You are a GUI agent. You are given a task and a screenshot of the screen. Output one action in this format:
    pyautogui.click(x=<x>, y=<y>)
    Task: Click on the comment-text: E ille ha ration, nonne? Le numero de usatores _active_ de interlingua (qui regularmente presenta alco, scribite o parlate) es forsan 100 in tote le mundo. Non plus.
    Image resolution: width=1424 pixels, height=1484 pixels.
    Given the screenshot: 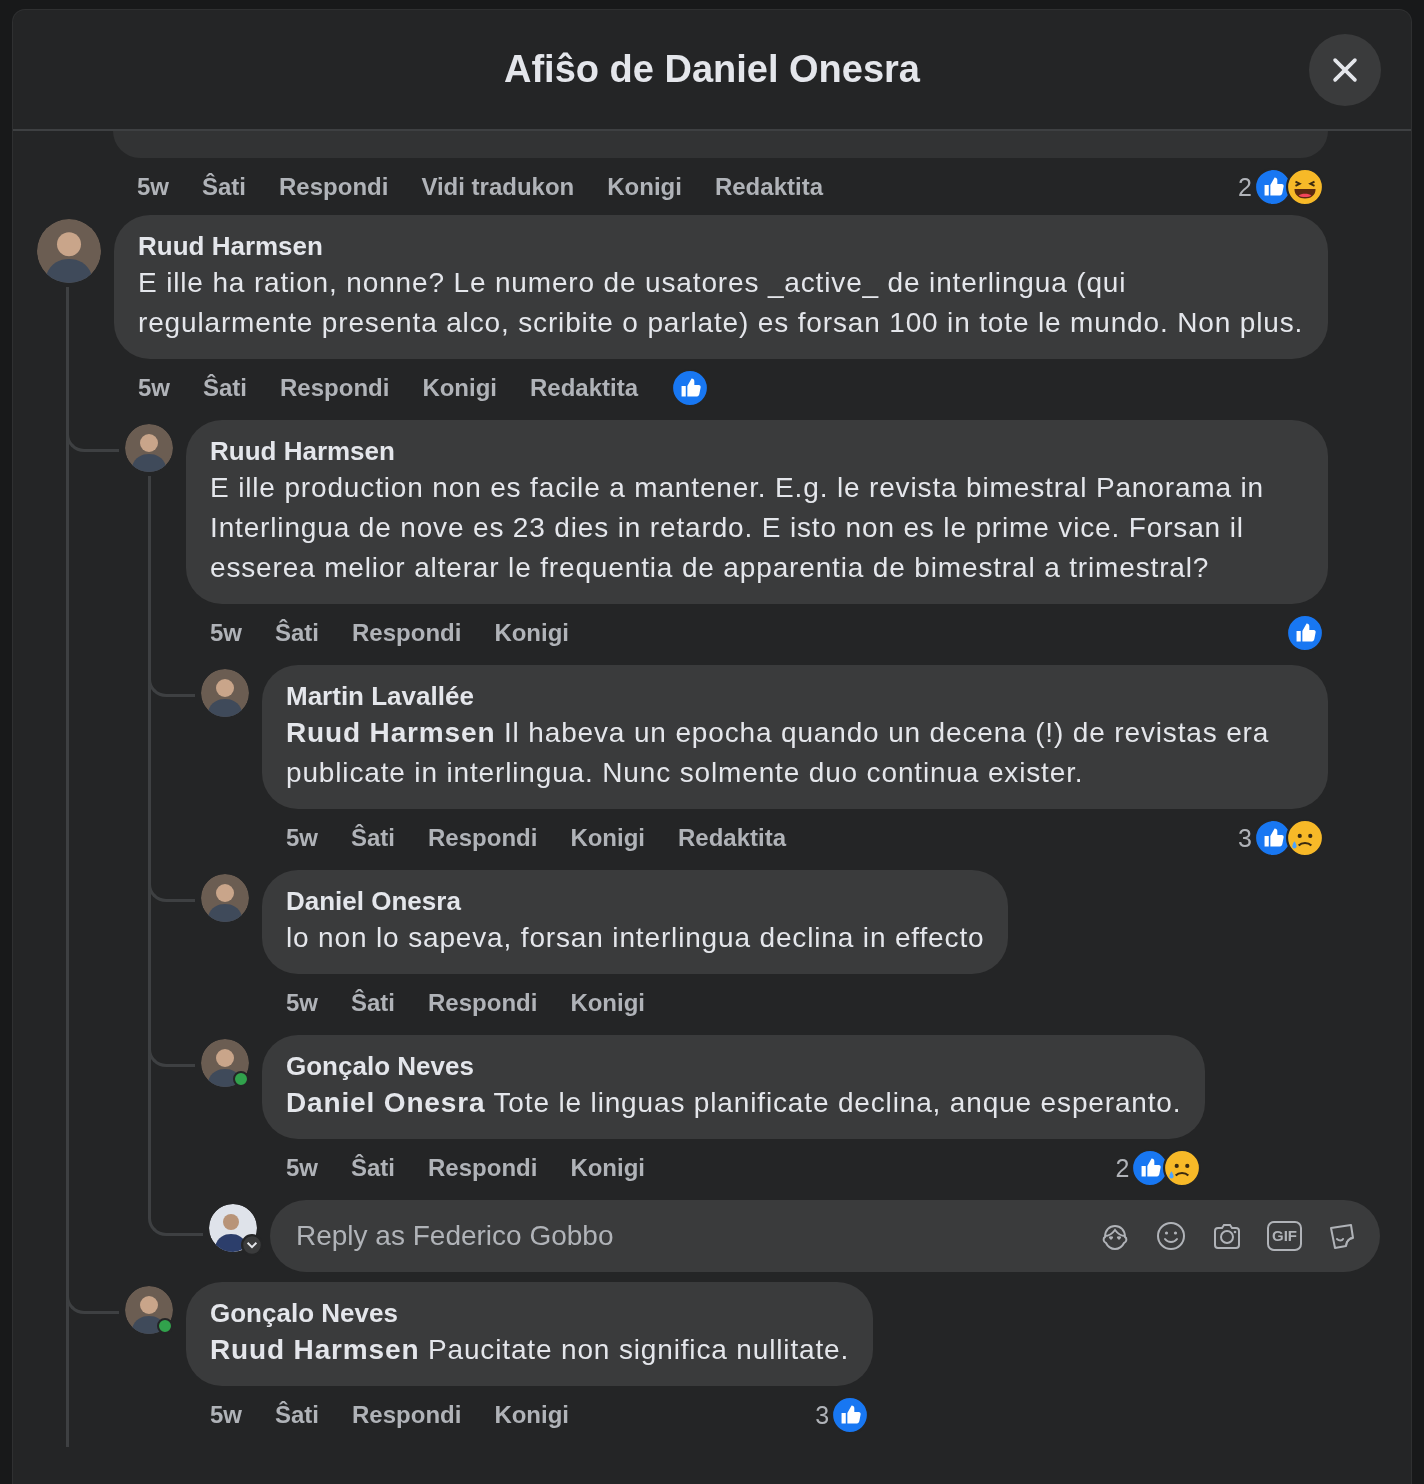 What is the action you would take?
    pyautogui.click(x=721, y=303)
    